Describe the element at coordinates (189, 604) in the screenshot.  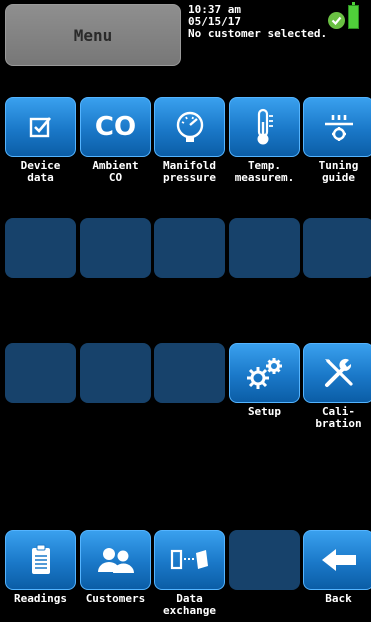
I see `data-exchange-label: Data exchange` at that location.